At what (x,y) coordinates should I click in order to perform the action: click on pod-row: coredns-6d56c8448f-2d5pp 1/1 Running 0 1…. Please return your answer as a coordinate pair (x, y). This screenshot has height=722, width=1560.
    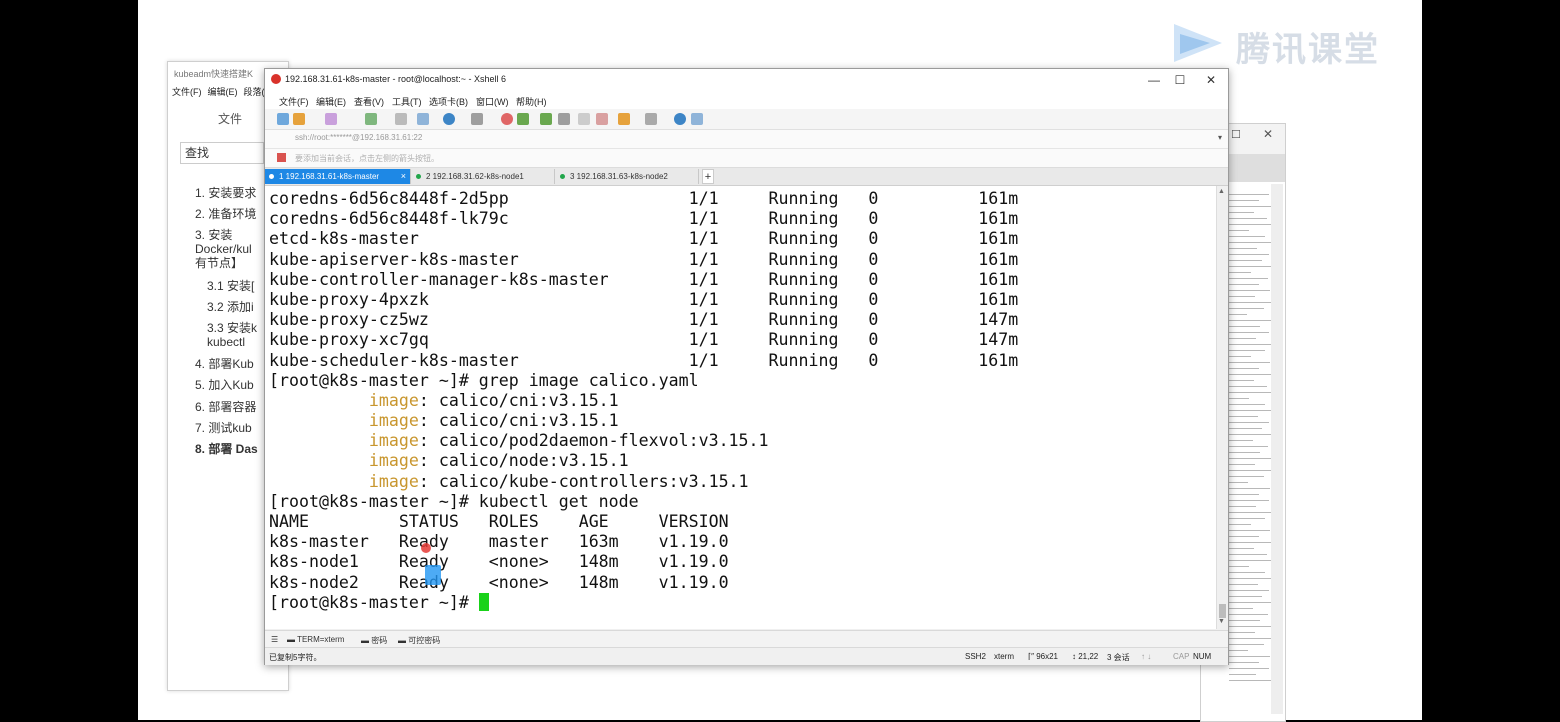
    Looking at the image, I should click on (644, 198).